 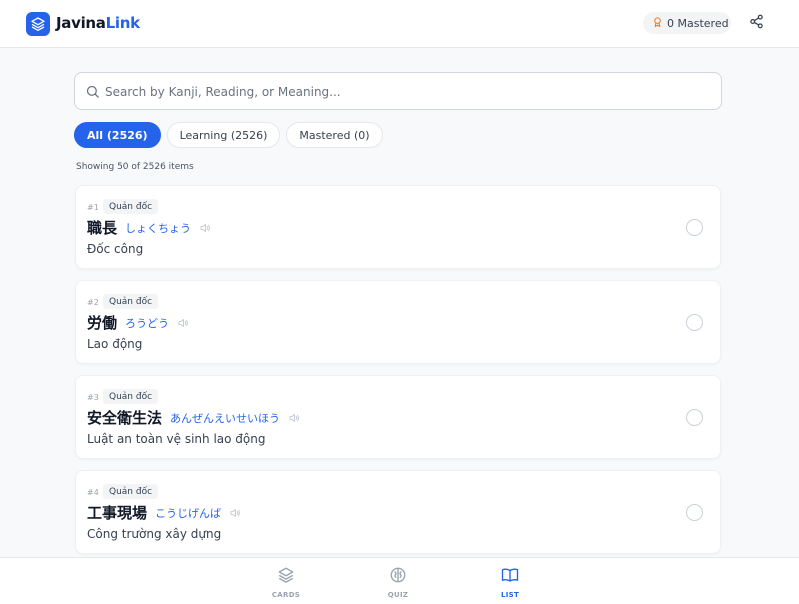 What do you see at coordinates (698, 23) in the screenshot?
I see `mastered-count-label: 0 Mastered` at bounding box center [698, 23].